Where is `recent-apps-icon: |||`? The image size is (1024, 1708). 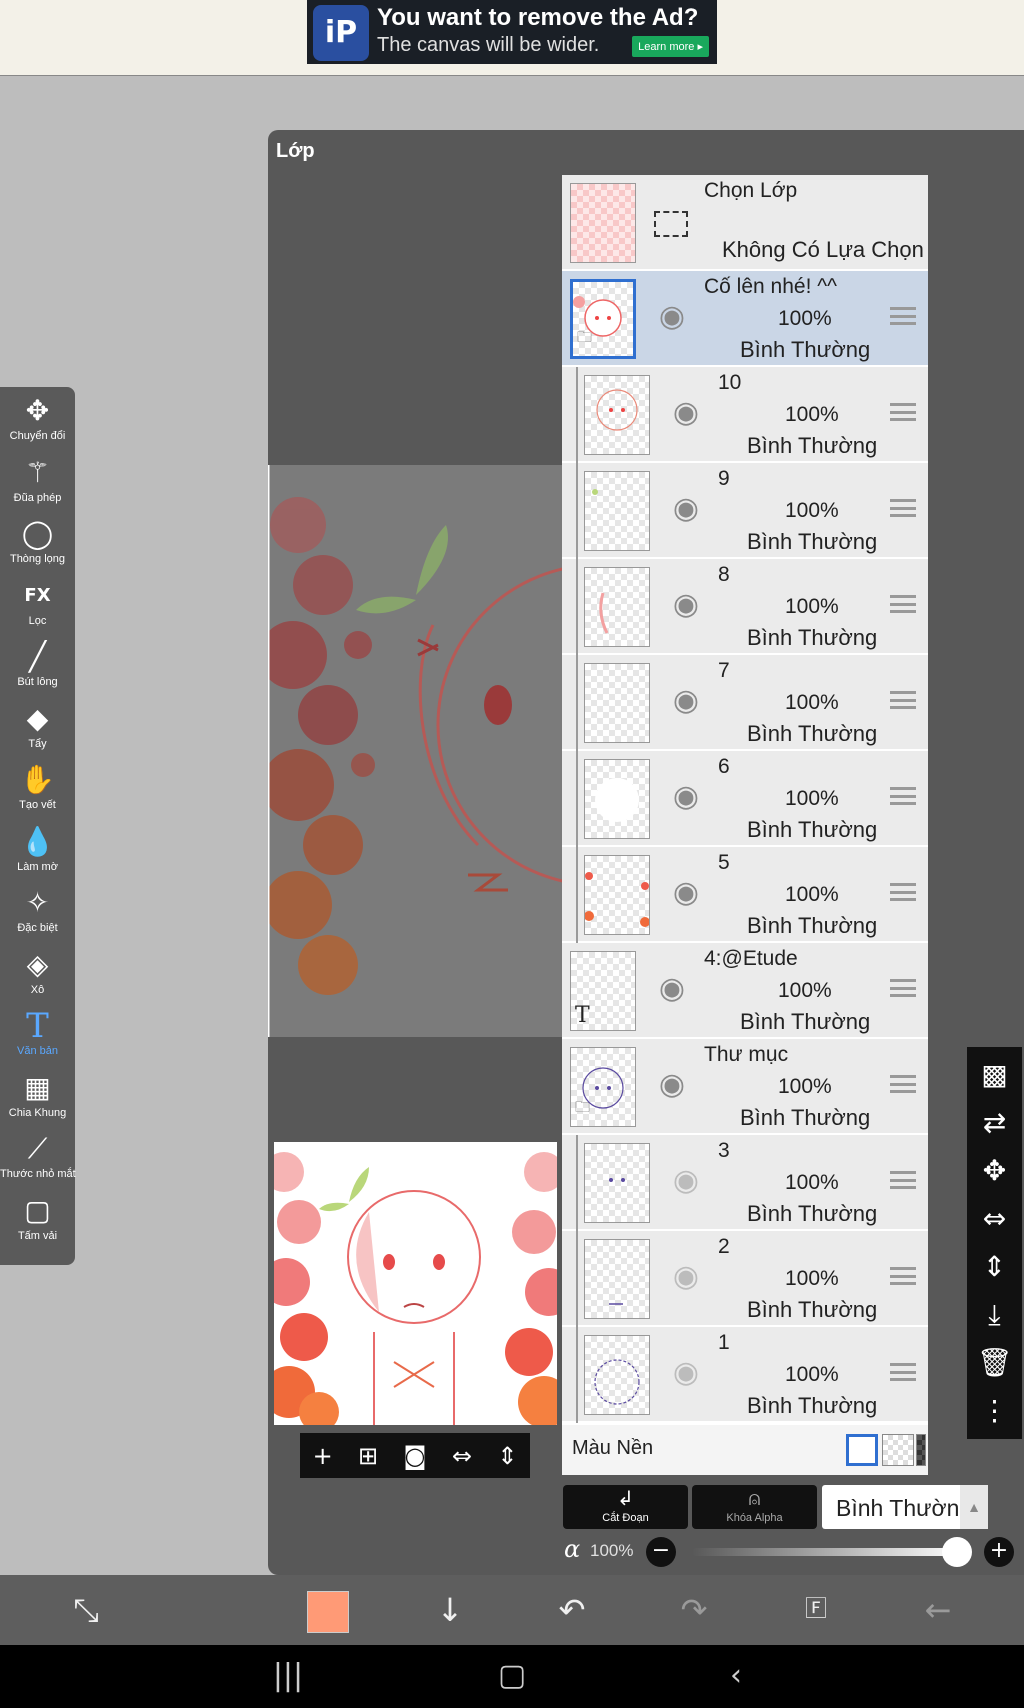 recent-apps-icon: ||| is located at coordinates (288, 1676).